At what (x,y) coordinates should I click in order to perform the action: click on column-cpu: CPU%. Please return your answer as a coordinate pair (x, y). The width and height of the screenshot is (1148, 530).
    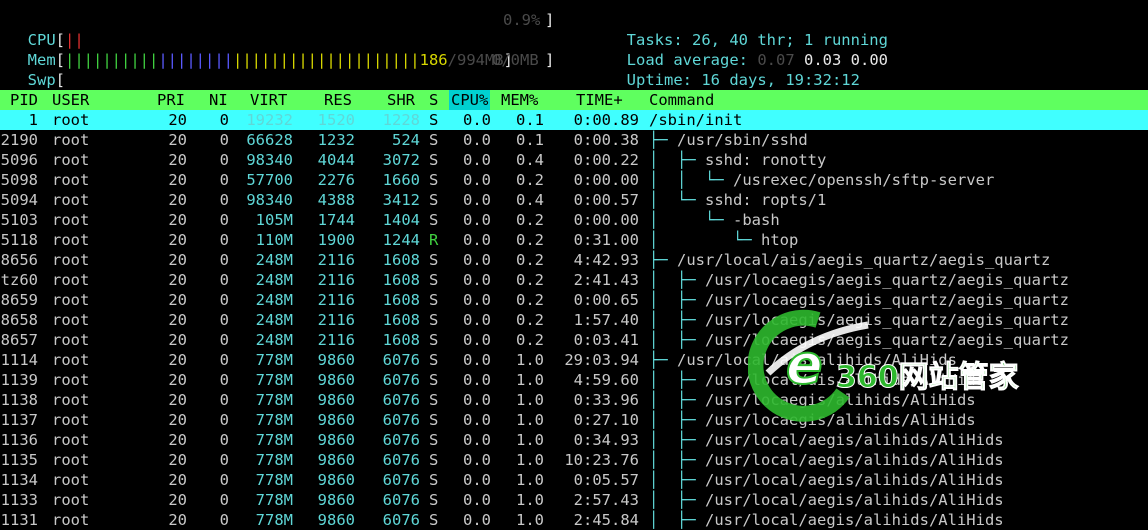
    Looking at the image, I should click on (470, 100).